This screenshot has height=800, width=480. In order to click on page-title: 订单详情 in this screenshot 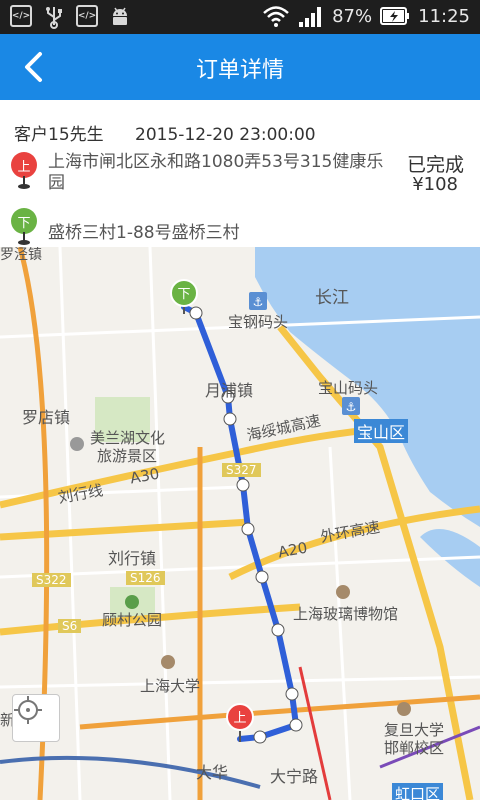, I will do `click(239, 70)`.